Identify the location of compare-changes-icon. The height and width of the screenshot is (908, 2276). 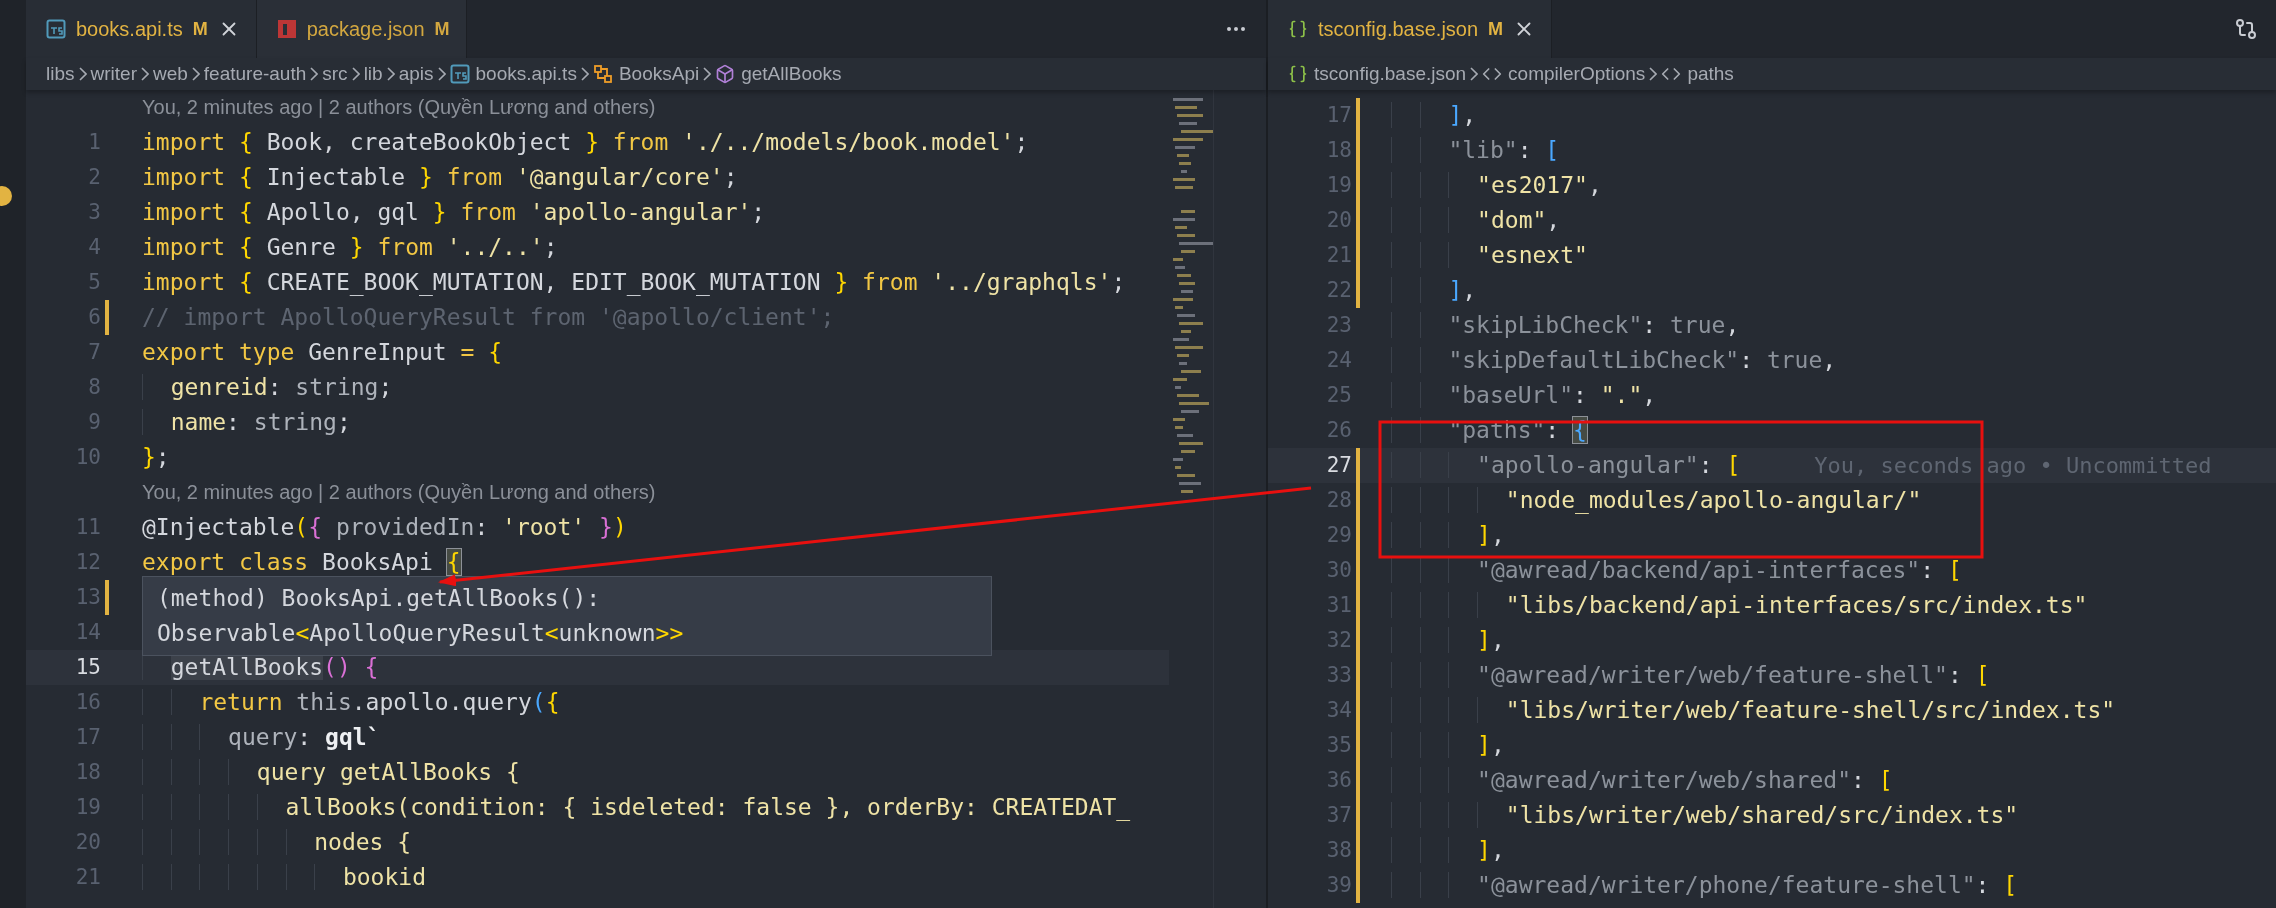
(2246, 29).